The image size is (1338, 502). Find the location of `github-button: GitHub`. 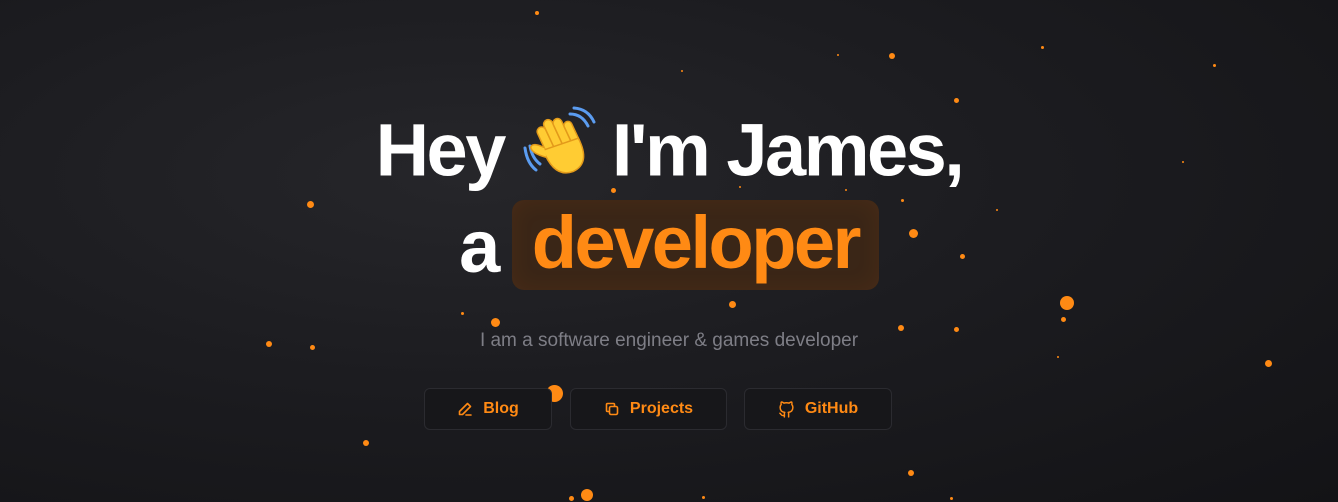

github-button: GitHub is located at coordinates (818, 409).